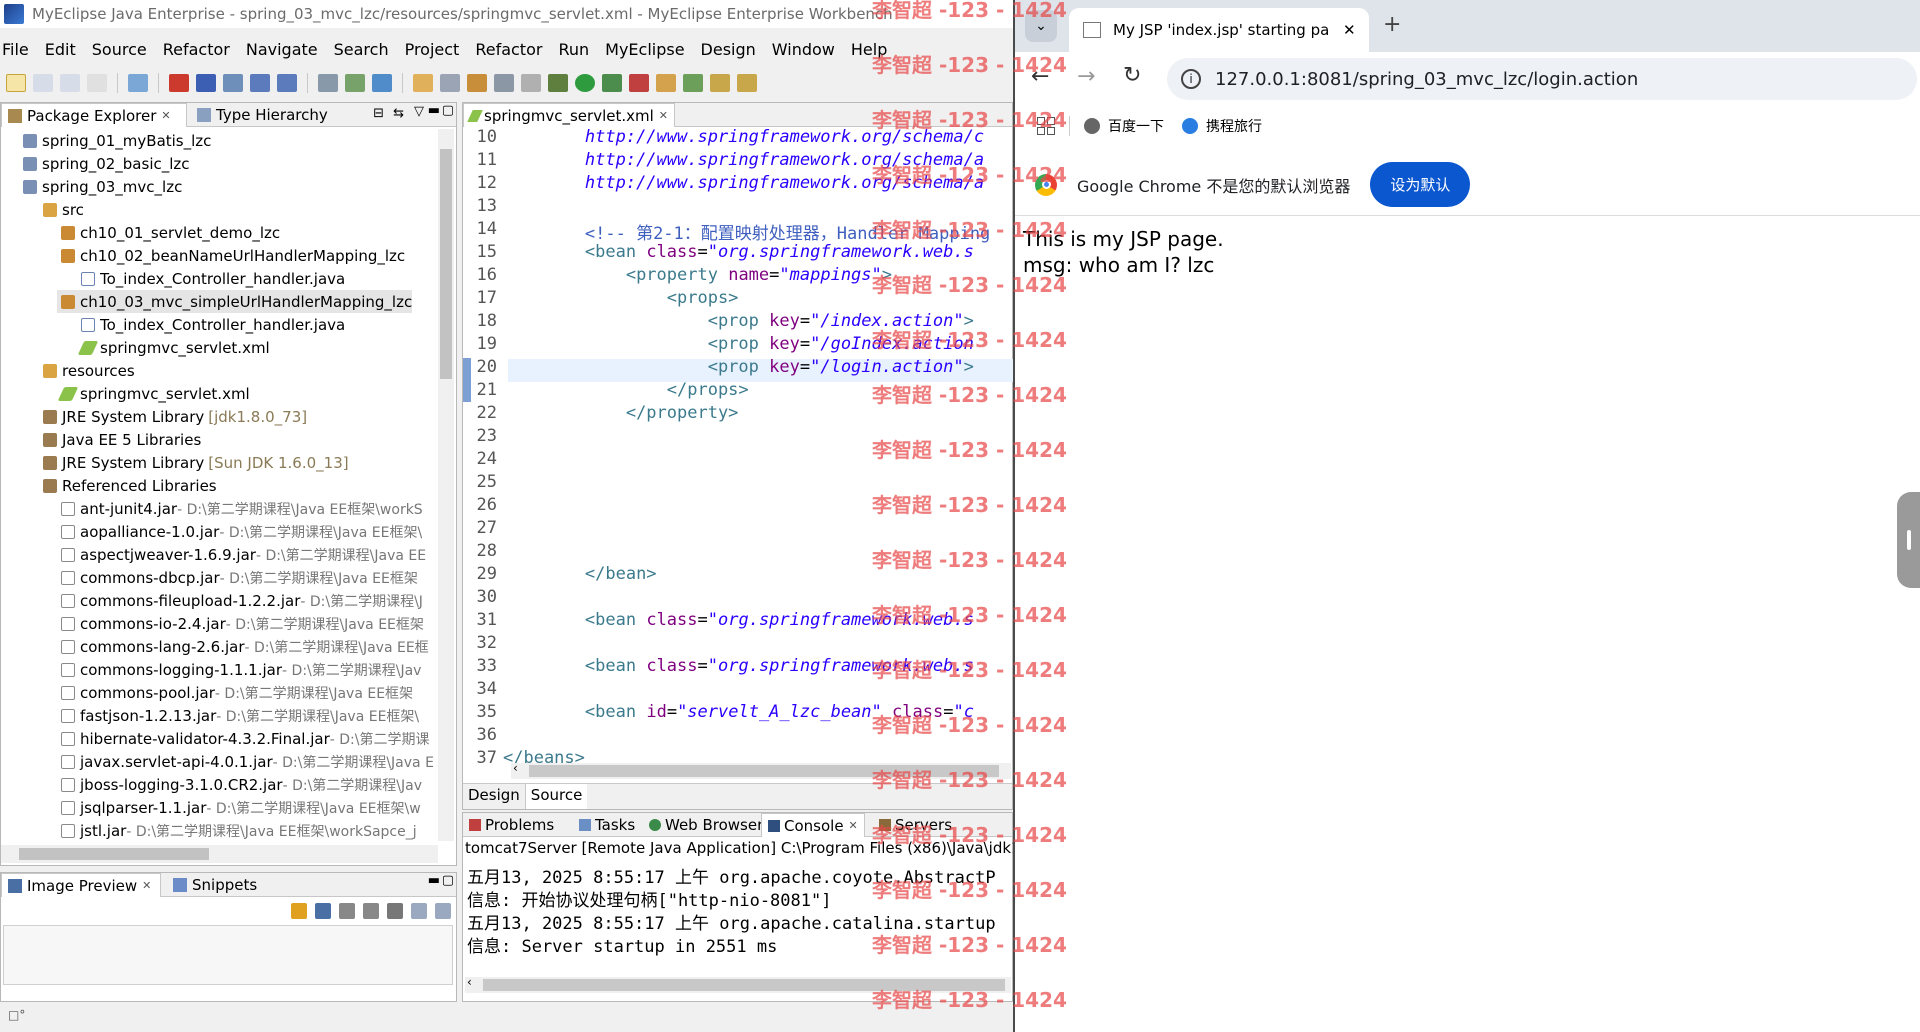 The height and width of the screenshot is (1032, 1920). I want to click on window-icon, so click(531, 83).